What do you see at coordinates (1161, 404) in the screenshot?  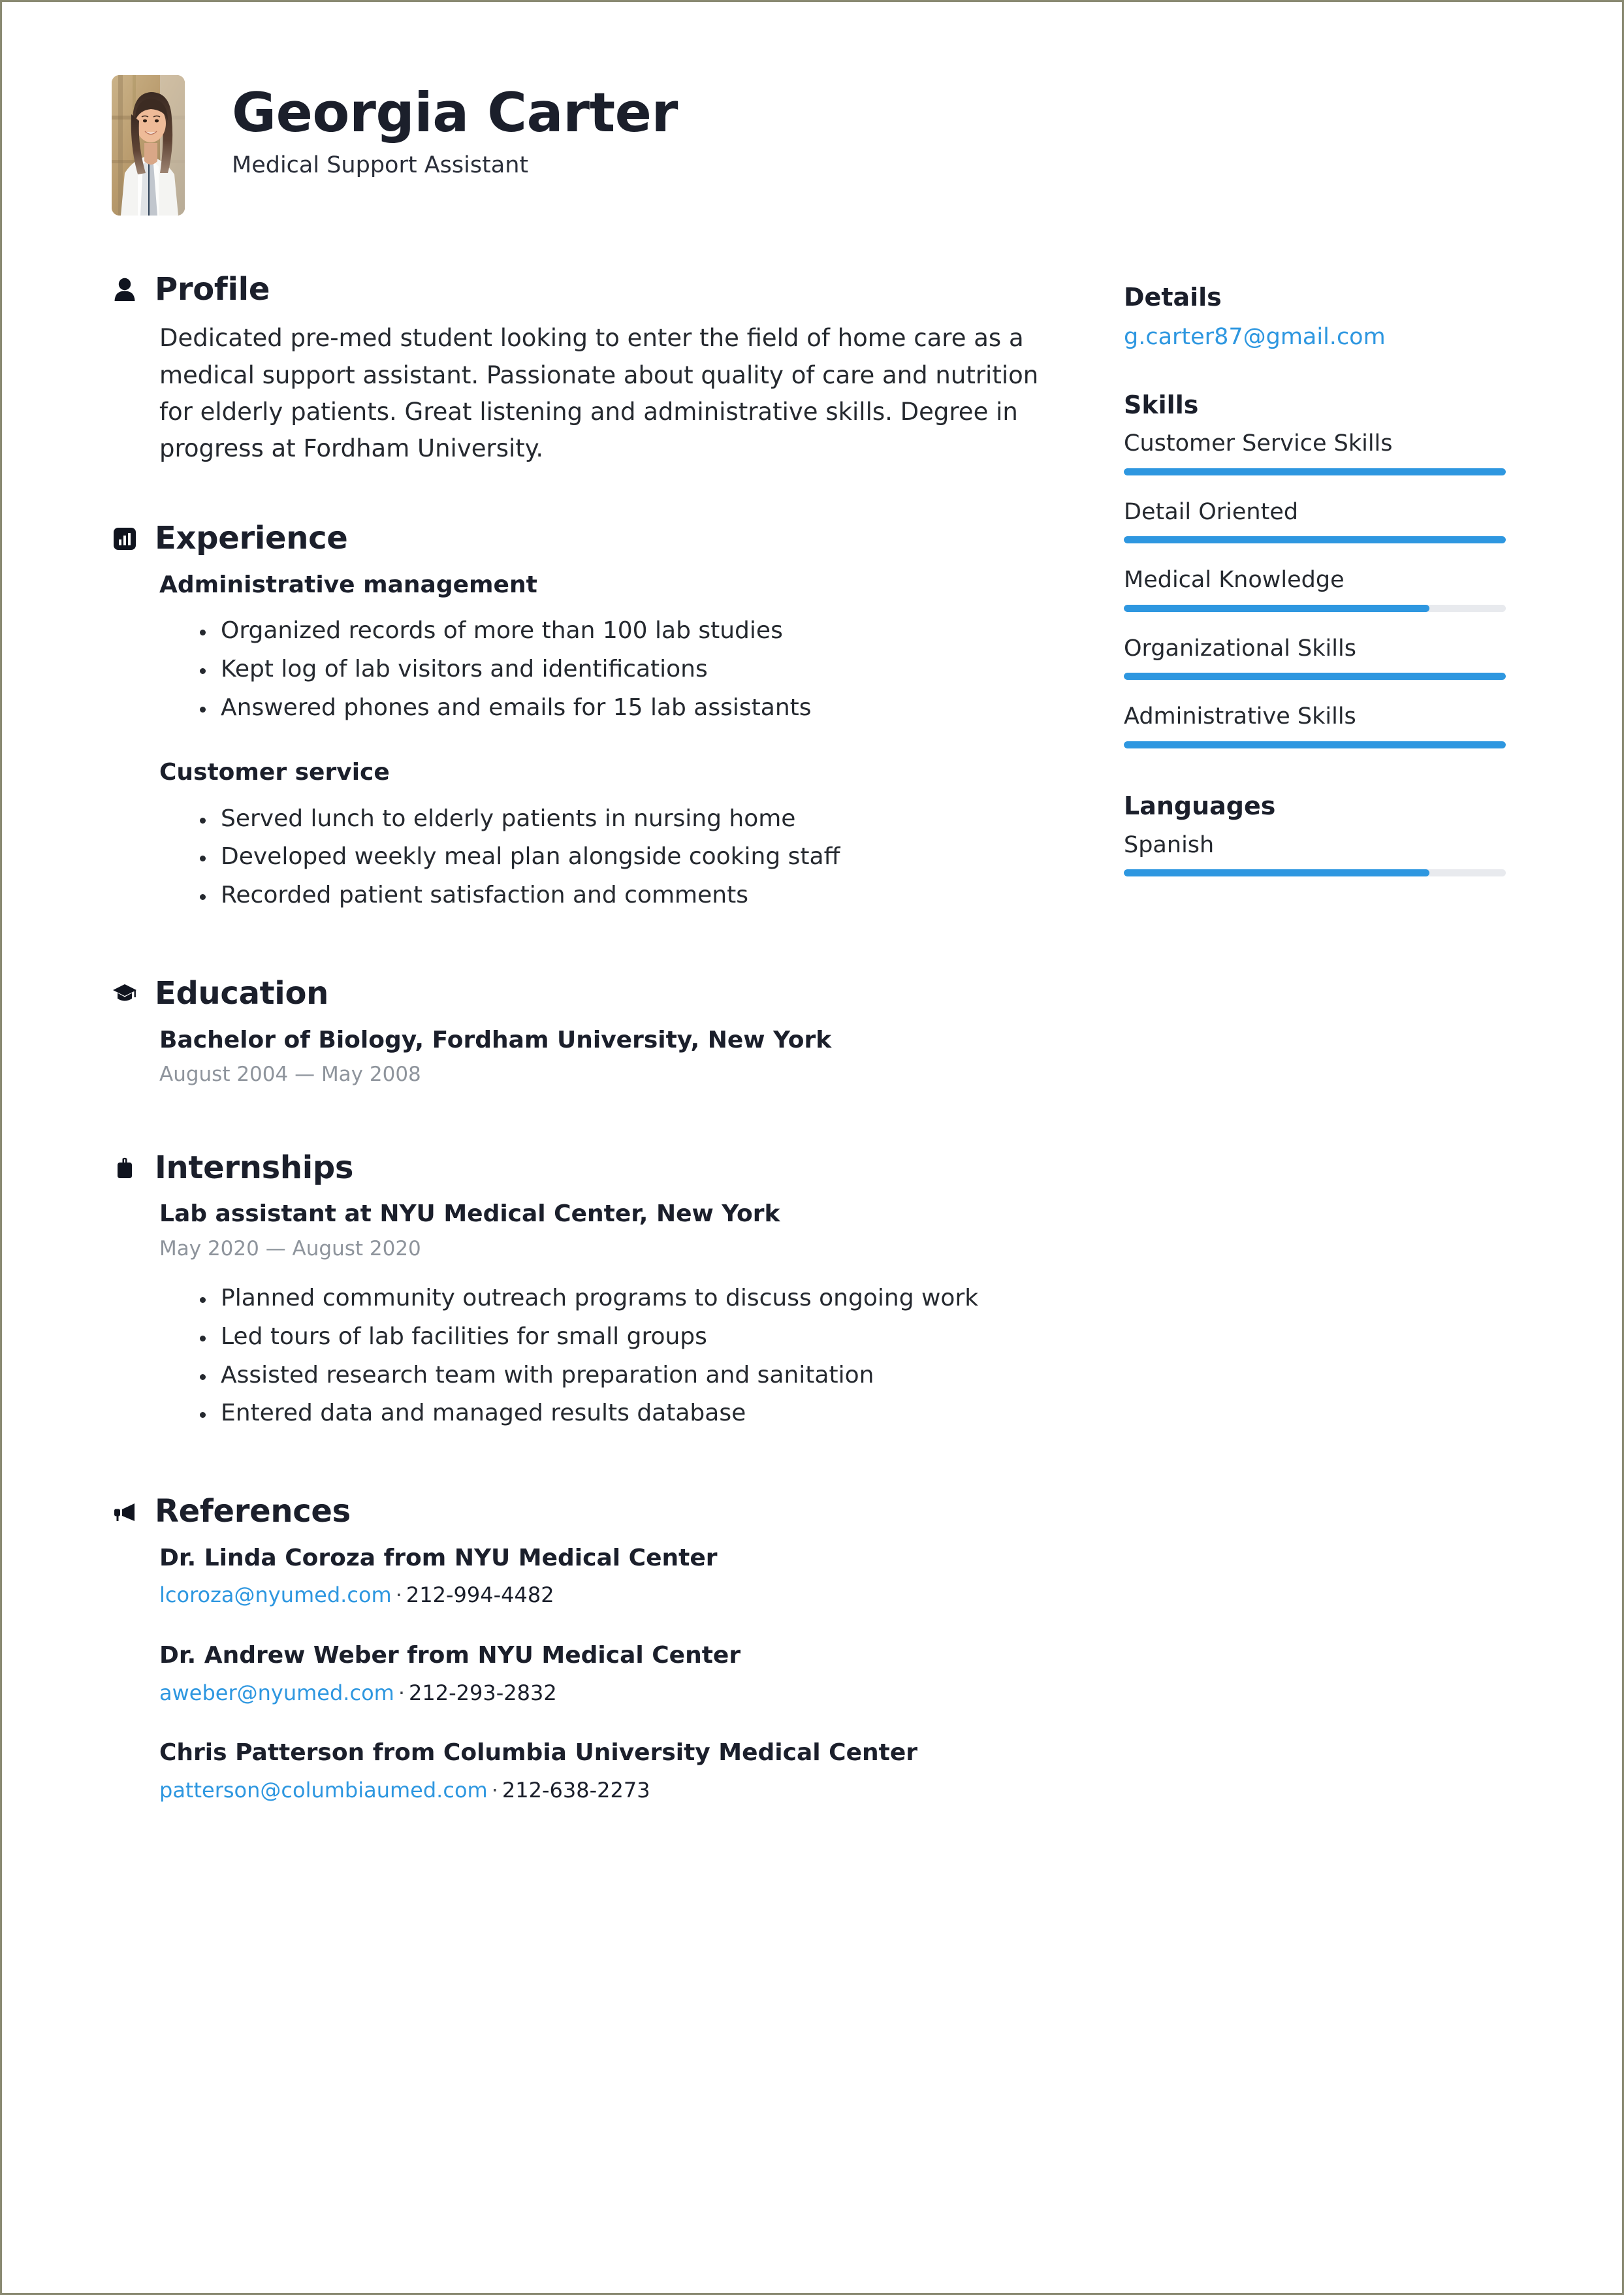 I see `sidebar-title-skills: Skills` at bounding box center [1161, 404].